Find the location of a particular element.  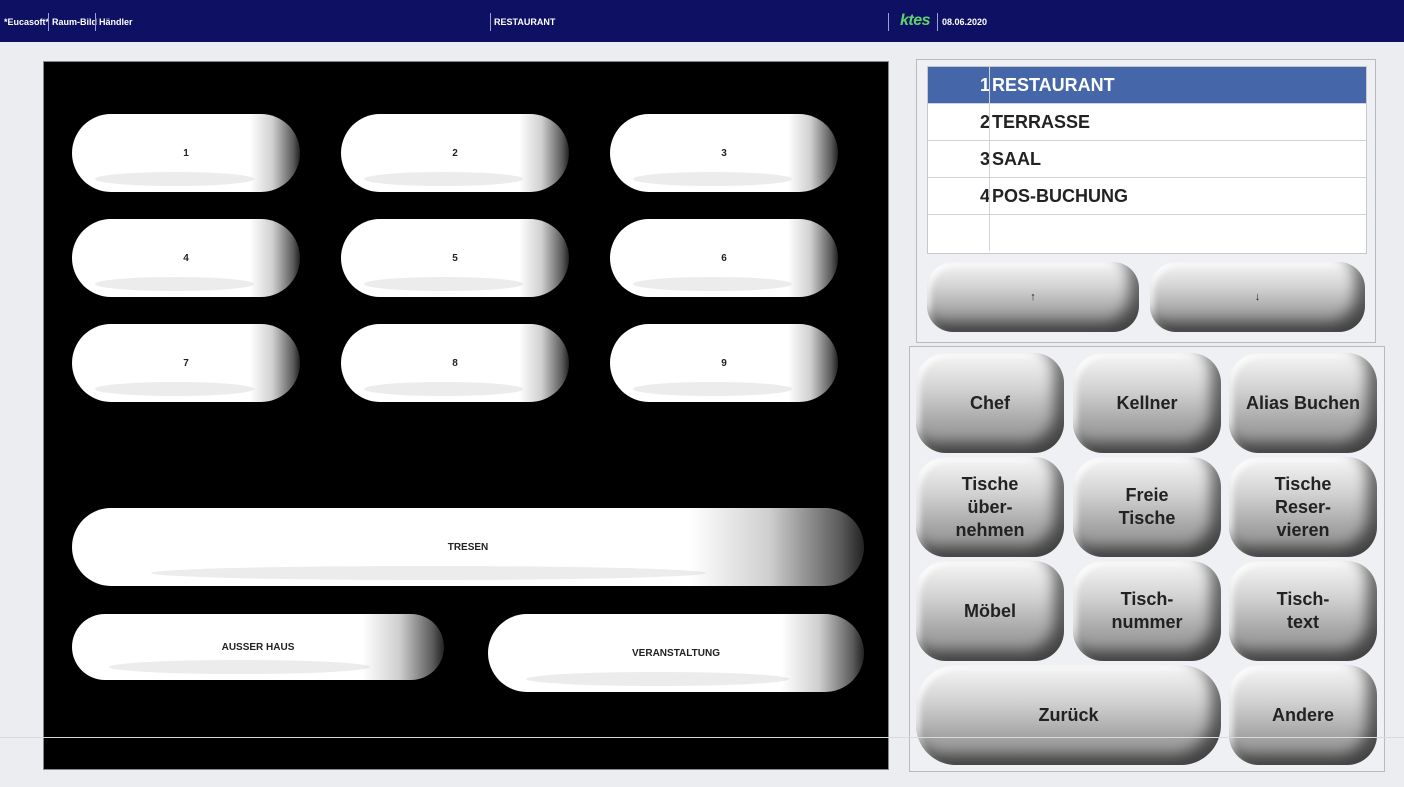

tische-reservieren-button: Tische Reser- vieren is located at coordinates (1303, 507).